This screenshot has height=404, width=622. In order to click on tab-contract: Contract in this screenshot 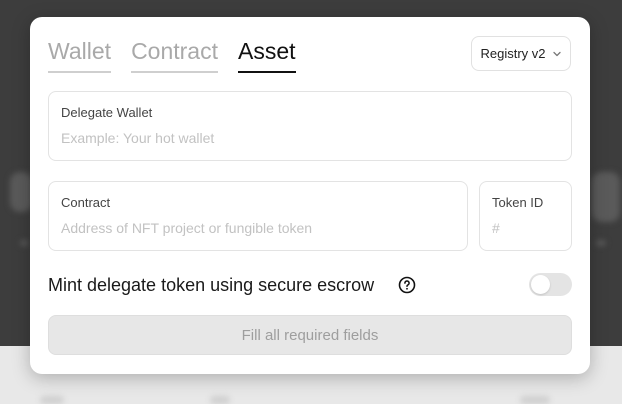, I will do `click(174, 55)`.